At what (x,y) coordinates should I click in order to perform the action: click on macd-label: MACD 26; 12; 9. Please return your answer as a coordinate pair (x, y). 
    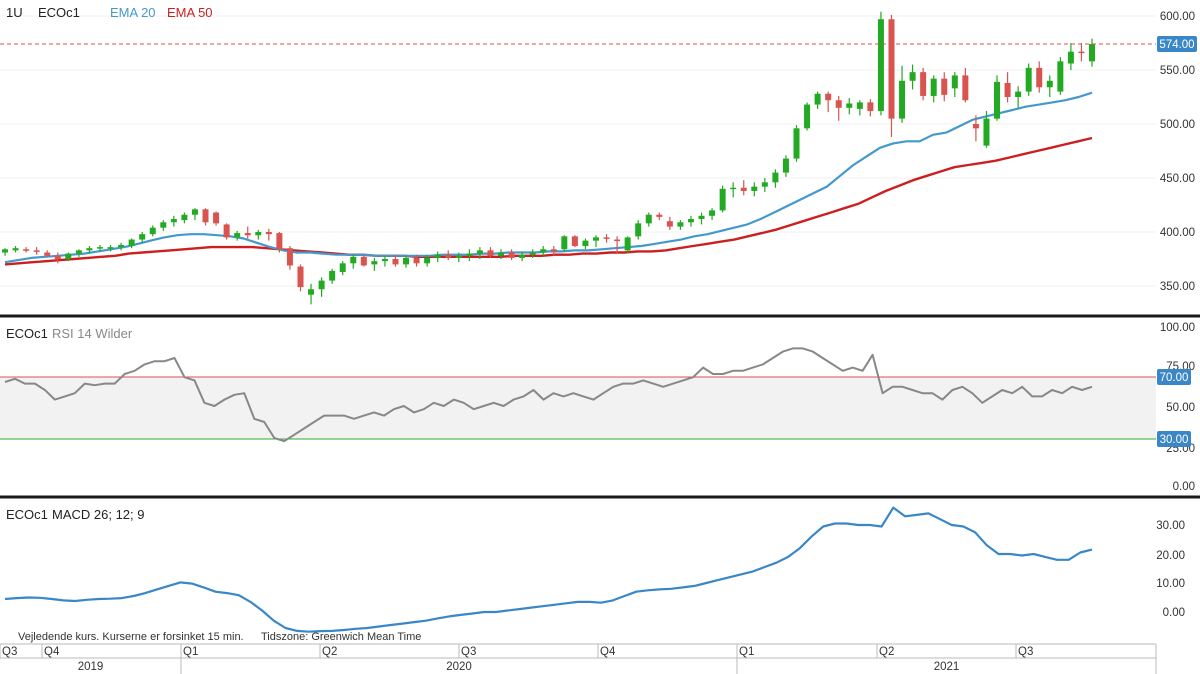
    Looking at the image, I should click on (98, 514).